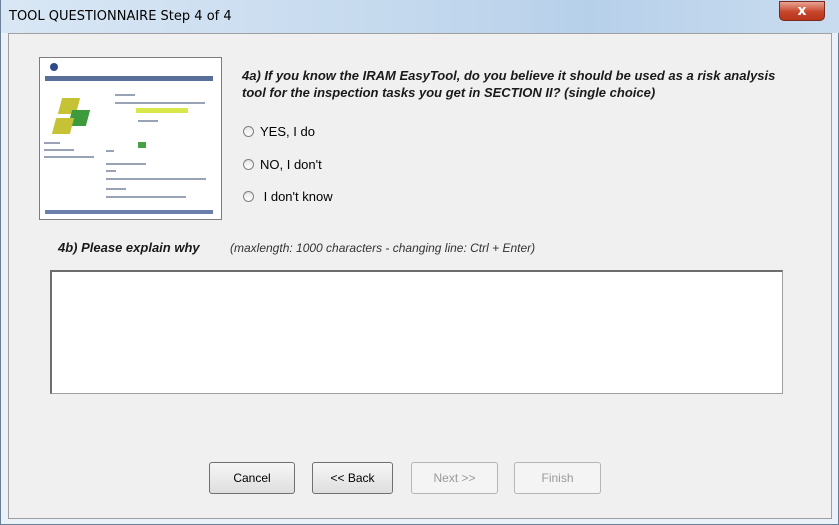 Image resolution: width=839 pixels, height=525 pixels. I want to click on tool-preview-image, so click(130, 138).